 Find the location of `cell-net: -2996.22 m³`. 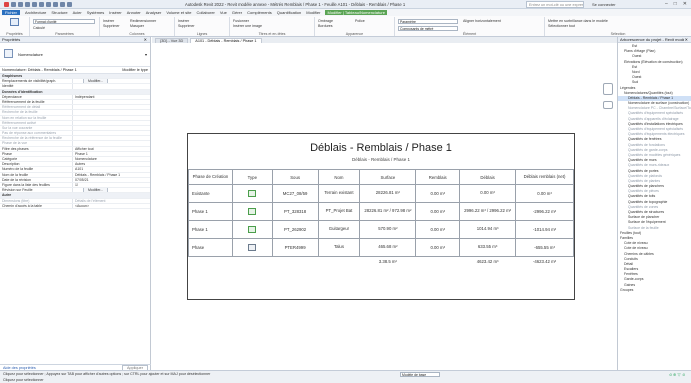

cell-net: -2996.22 m³ is located at coordinates (544, 211).